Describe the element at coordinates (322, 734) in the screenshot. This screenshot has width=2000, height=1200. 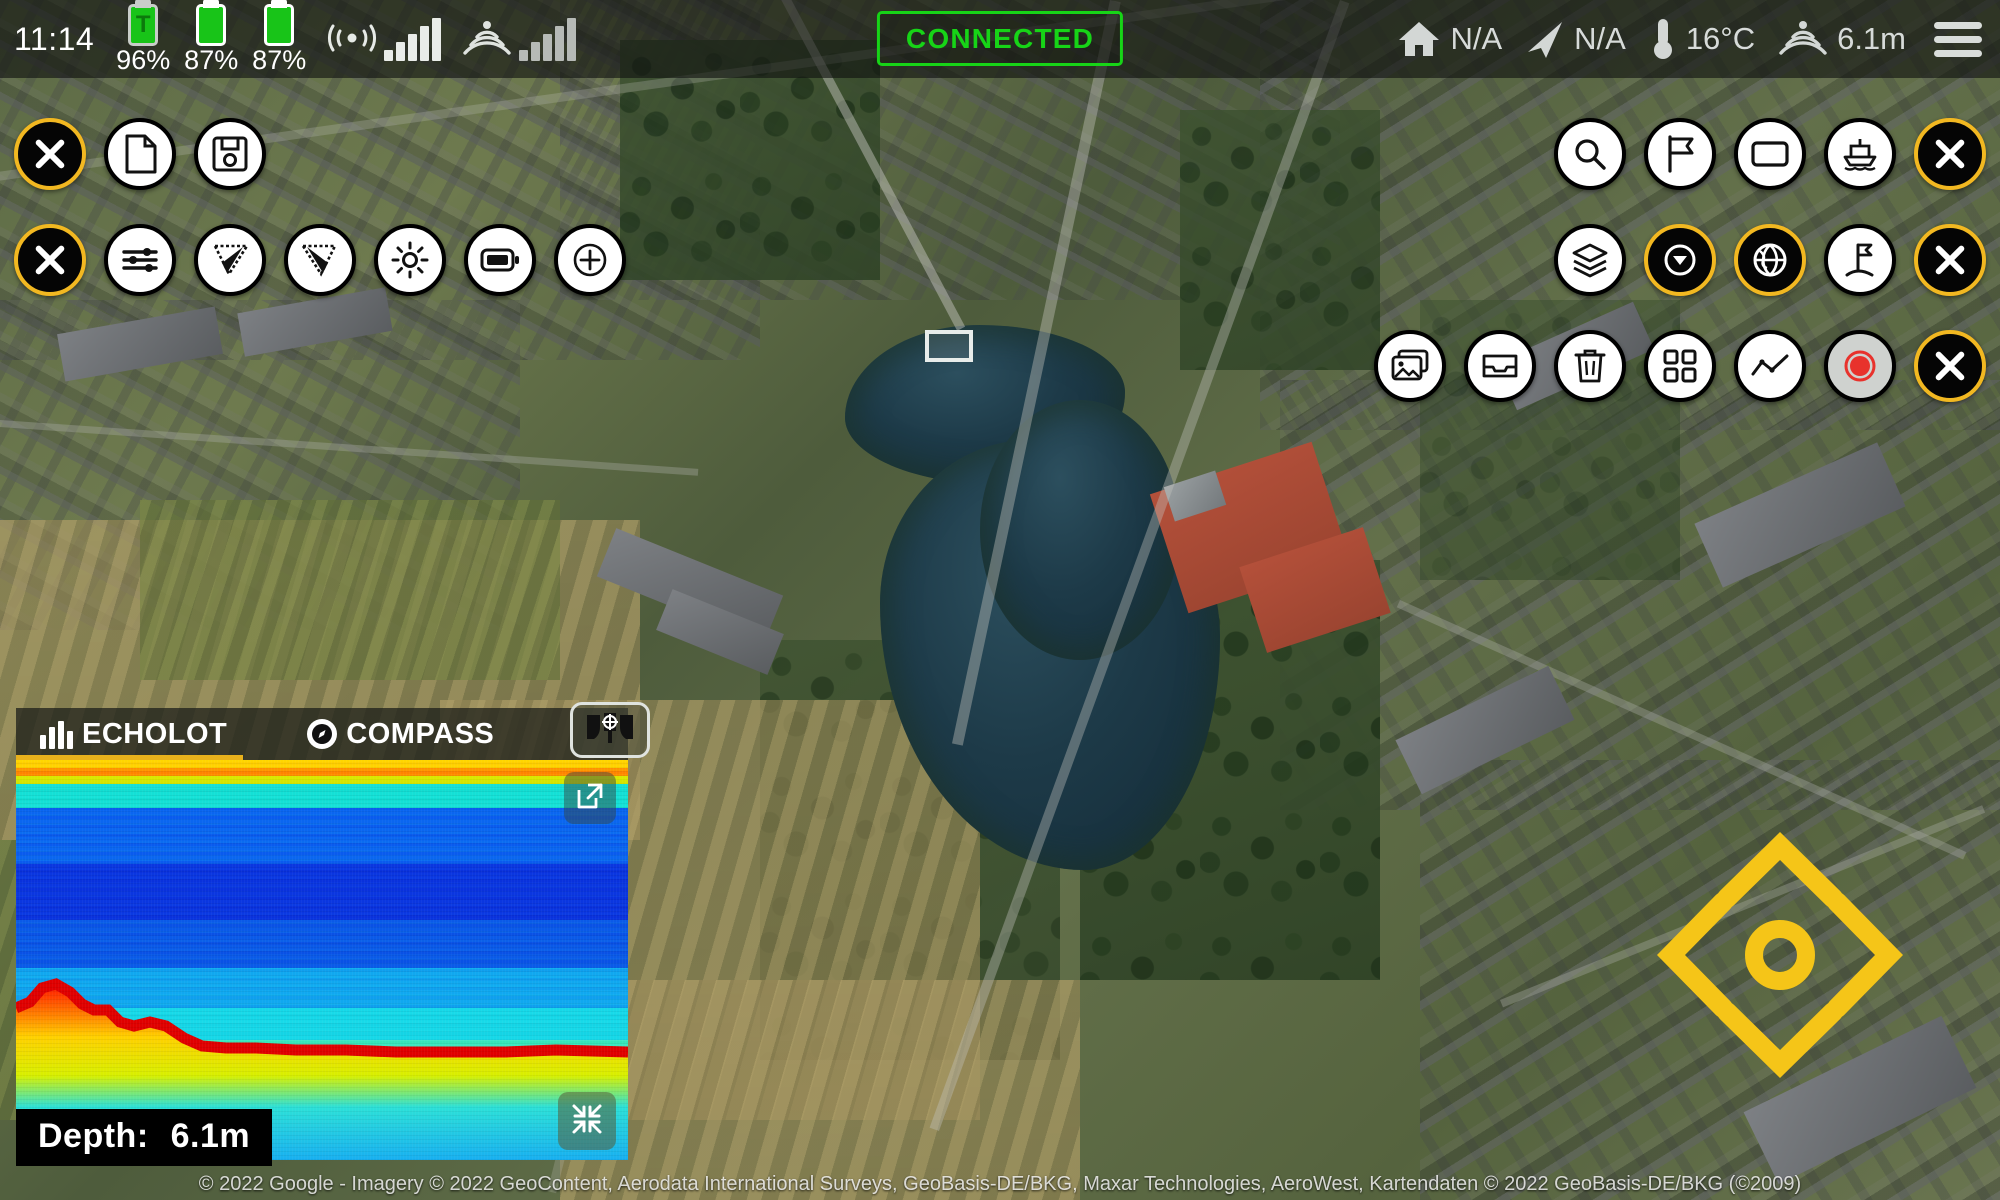
I see `compass-icon` at that location.